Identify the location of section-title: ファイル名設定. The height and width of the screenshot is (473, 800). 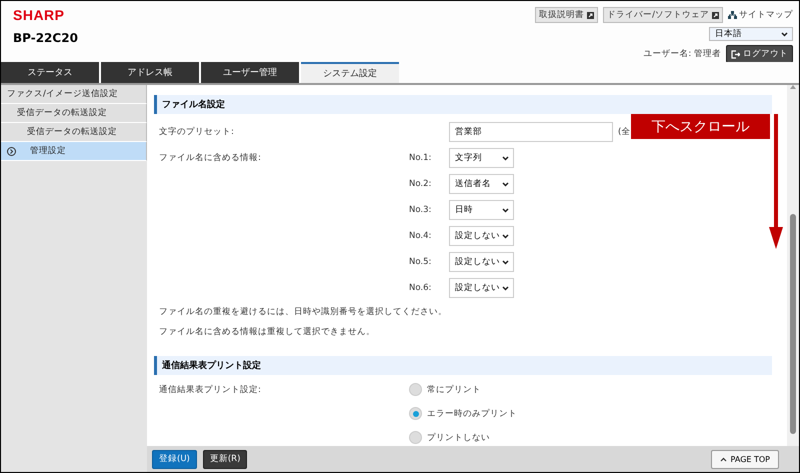
(463, 104).